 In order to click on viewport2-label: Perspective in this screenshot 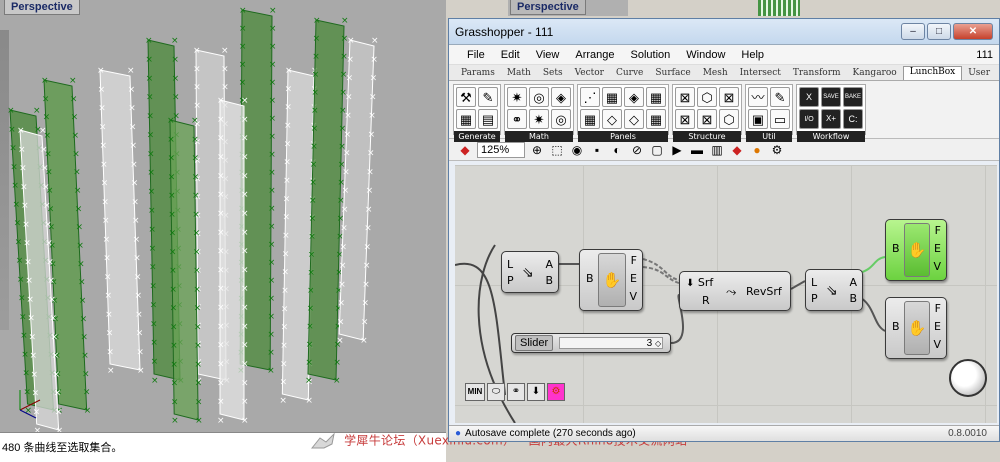, I will do `click(548, 7)`.